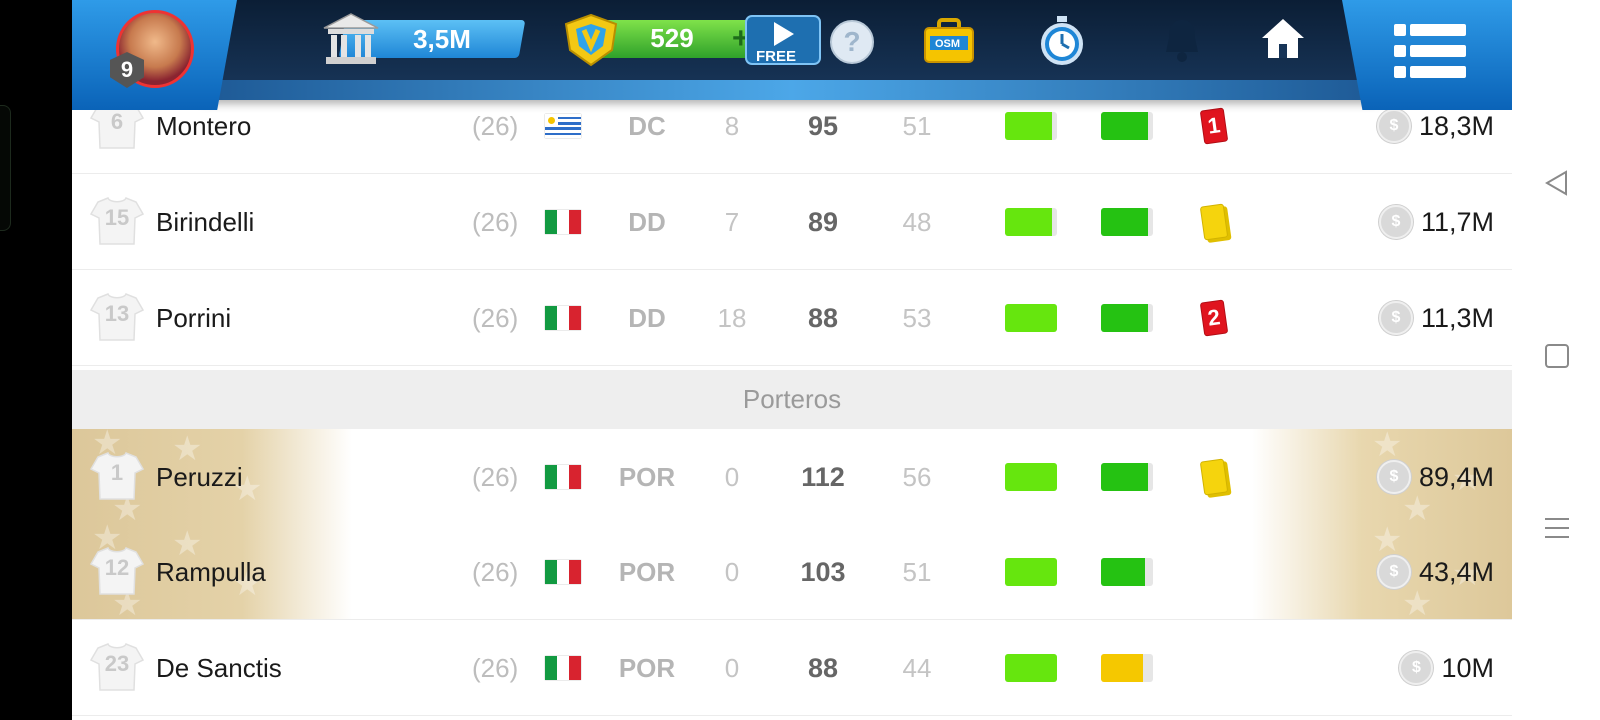 This screenshot has width=1600, height=720. What do you see at coordinates (948, 44) in the screenshot?
I see `shop-label: OSM` at bounding box center [948, 44].